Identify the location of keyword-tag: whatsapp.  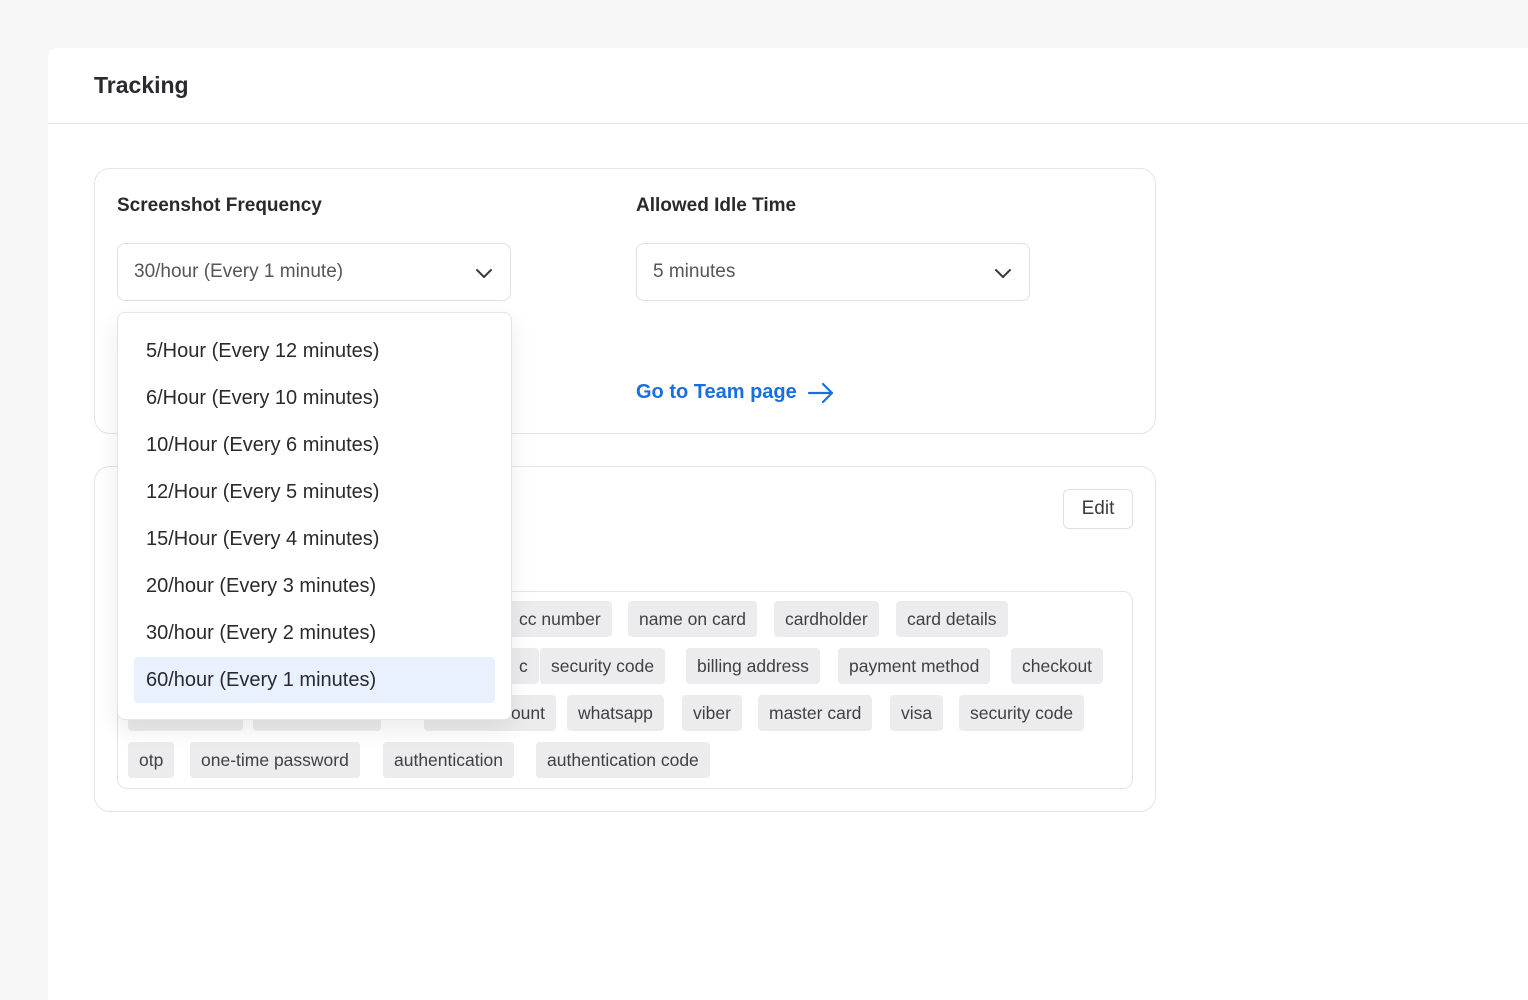
(615, 713).